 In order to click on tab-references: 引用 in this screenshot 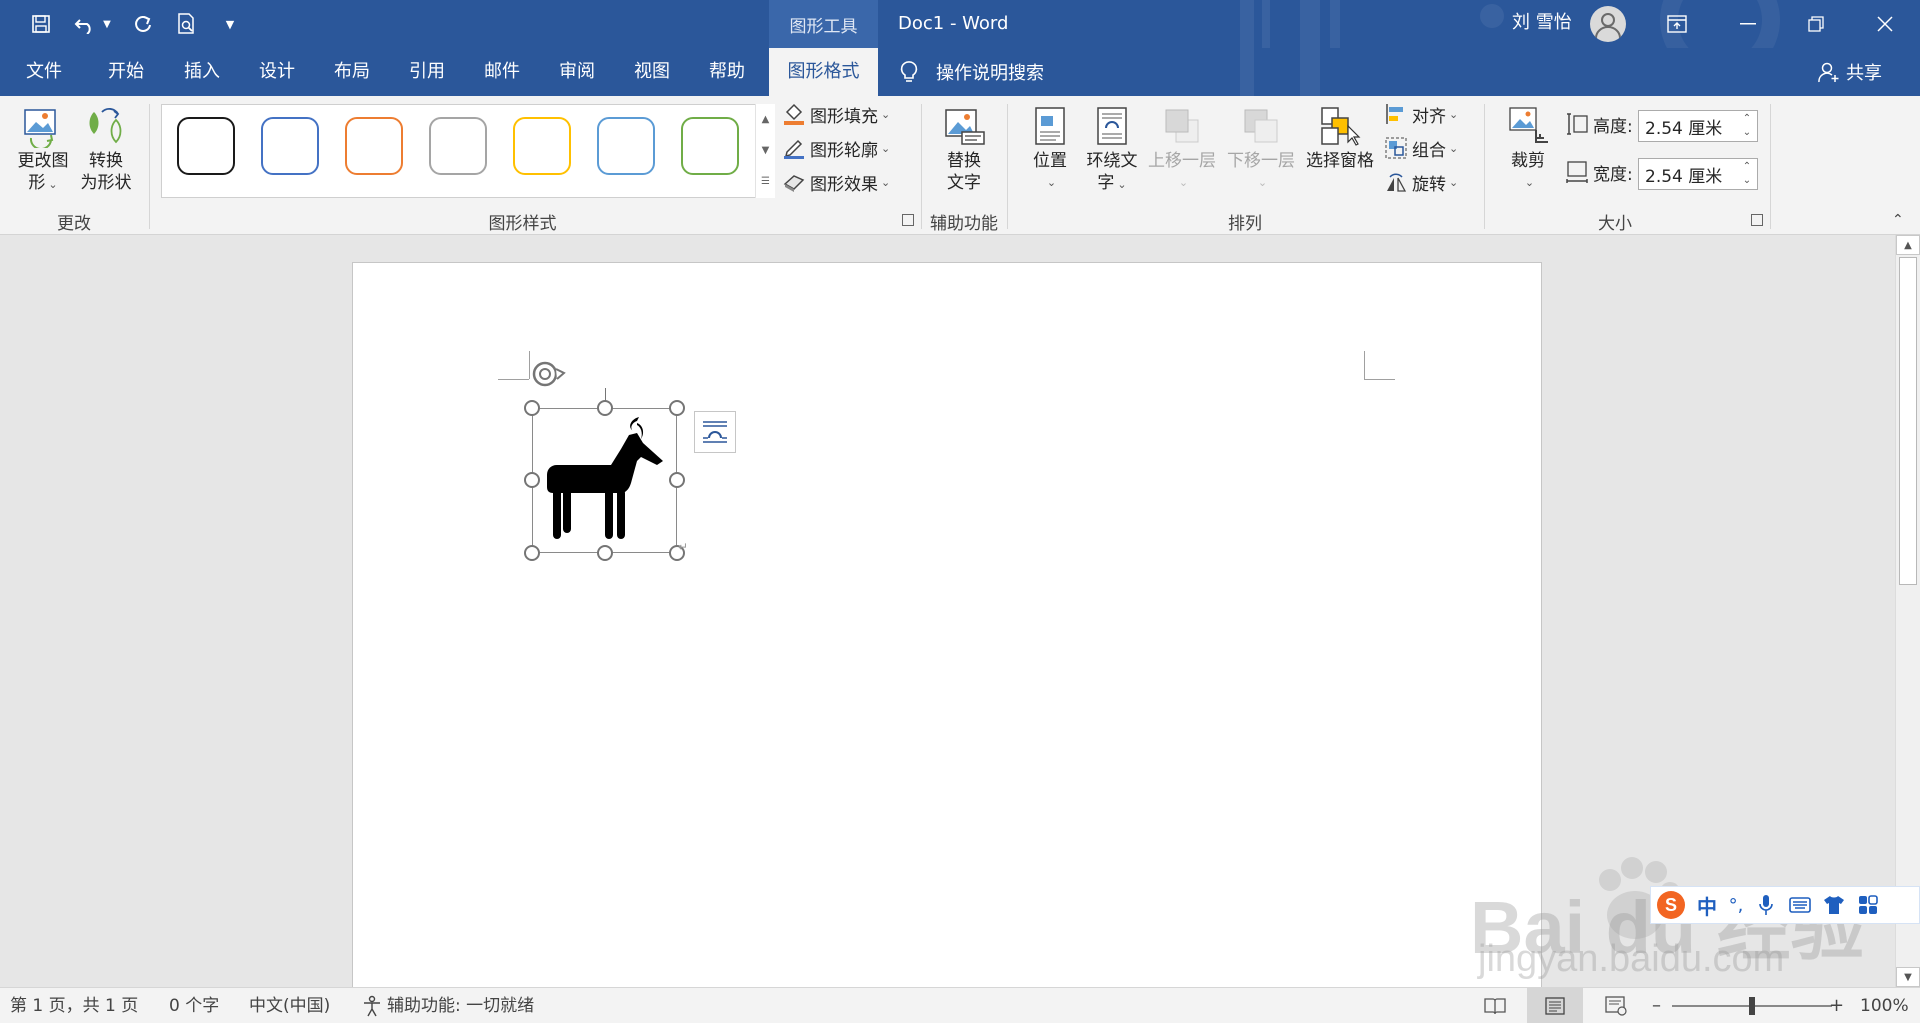, I will do `click(427, 72)`.